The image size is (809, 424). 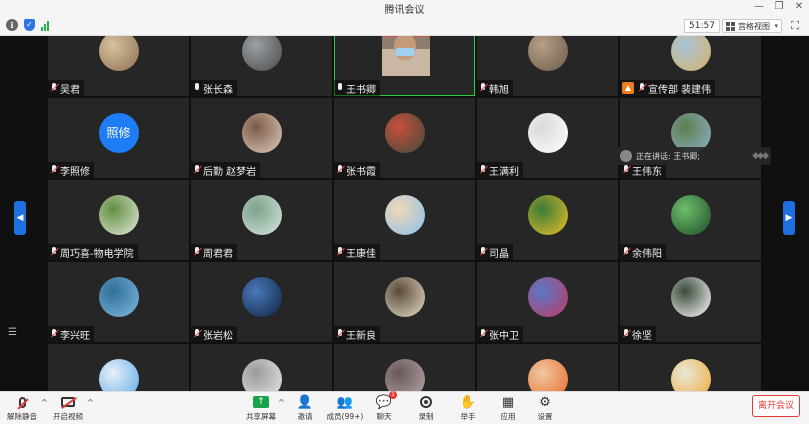 I want to click on start-video-button: 开启视频, so click(x=68, y=408).